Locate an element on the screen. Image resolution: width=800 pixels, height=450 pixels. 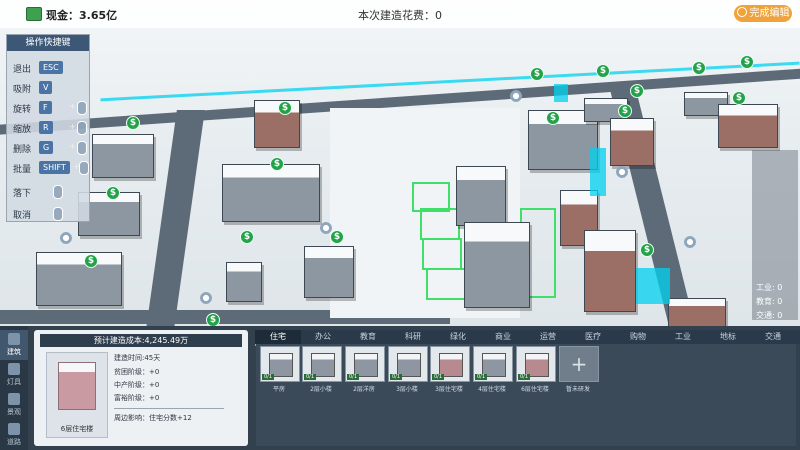
tab-commerce: 商业 is located at coordinates (503, 337).